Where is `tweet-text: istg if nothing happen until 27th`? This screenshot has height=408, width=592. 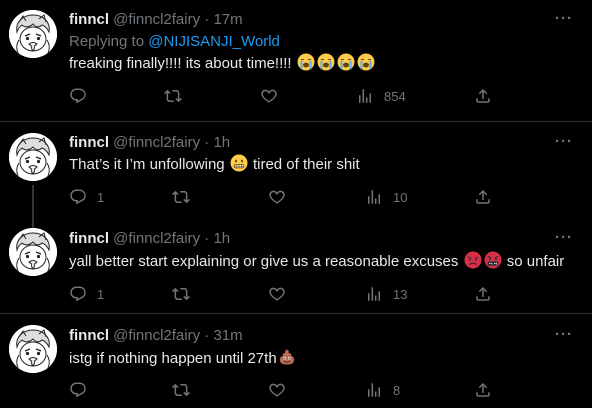 tweet-text: istg if nothing happen until 27th is located at coordinates (183, 358).